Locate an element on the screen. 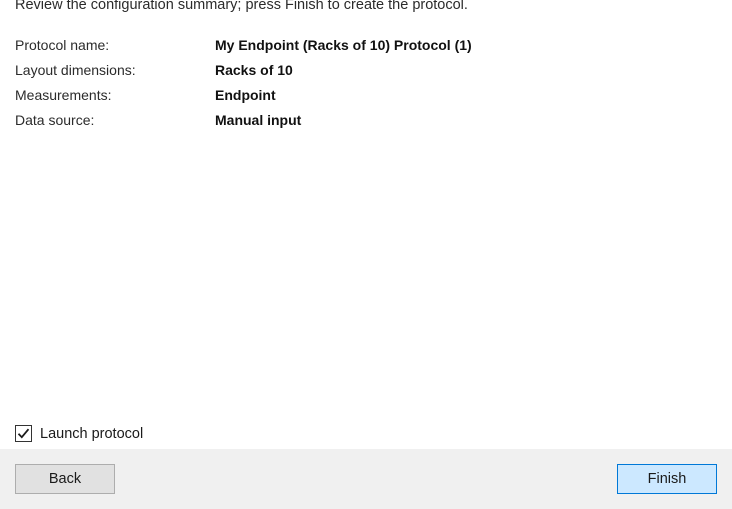 The width and height of the screenshot is (732, 509). launch-protocol-label: Launch protocol is located at coordinates (92, 433).